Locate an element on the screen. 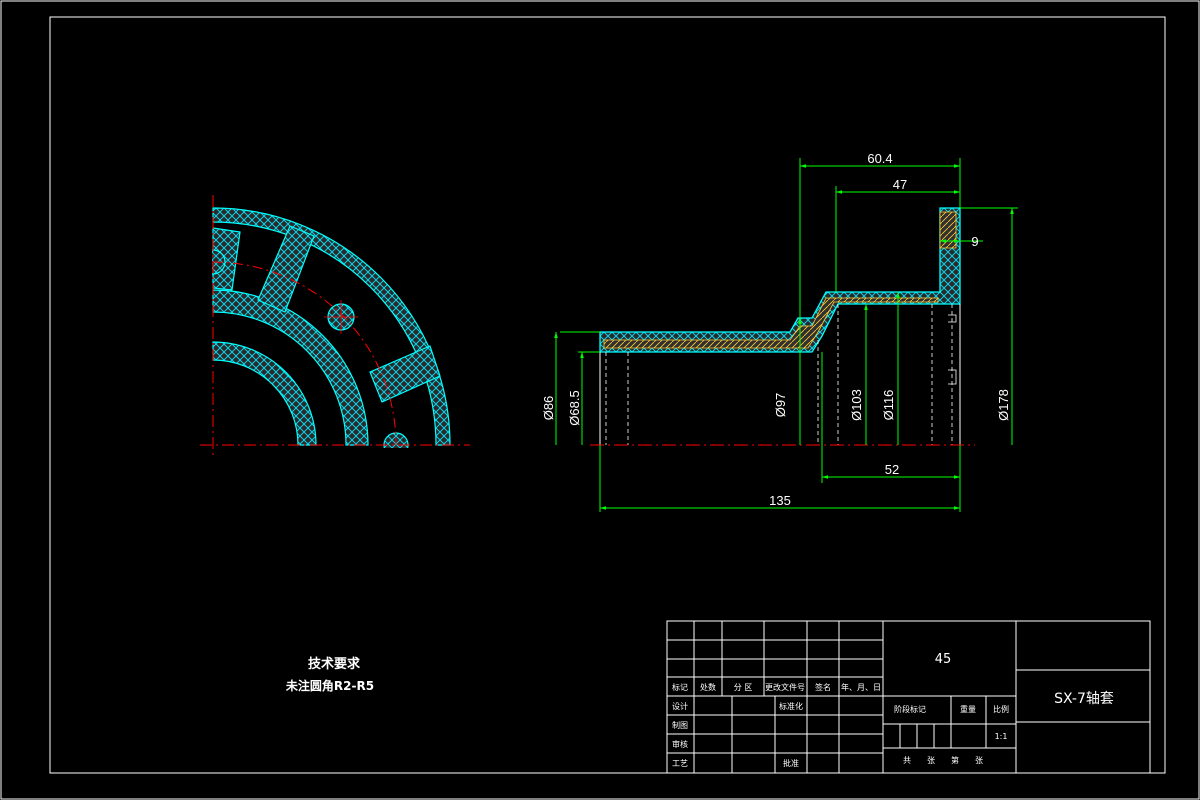 Image resolution: width=1200 pixels, height=800 pixels. material-value: 45 is located at coordinates (943, 659).